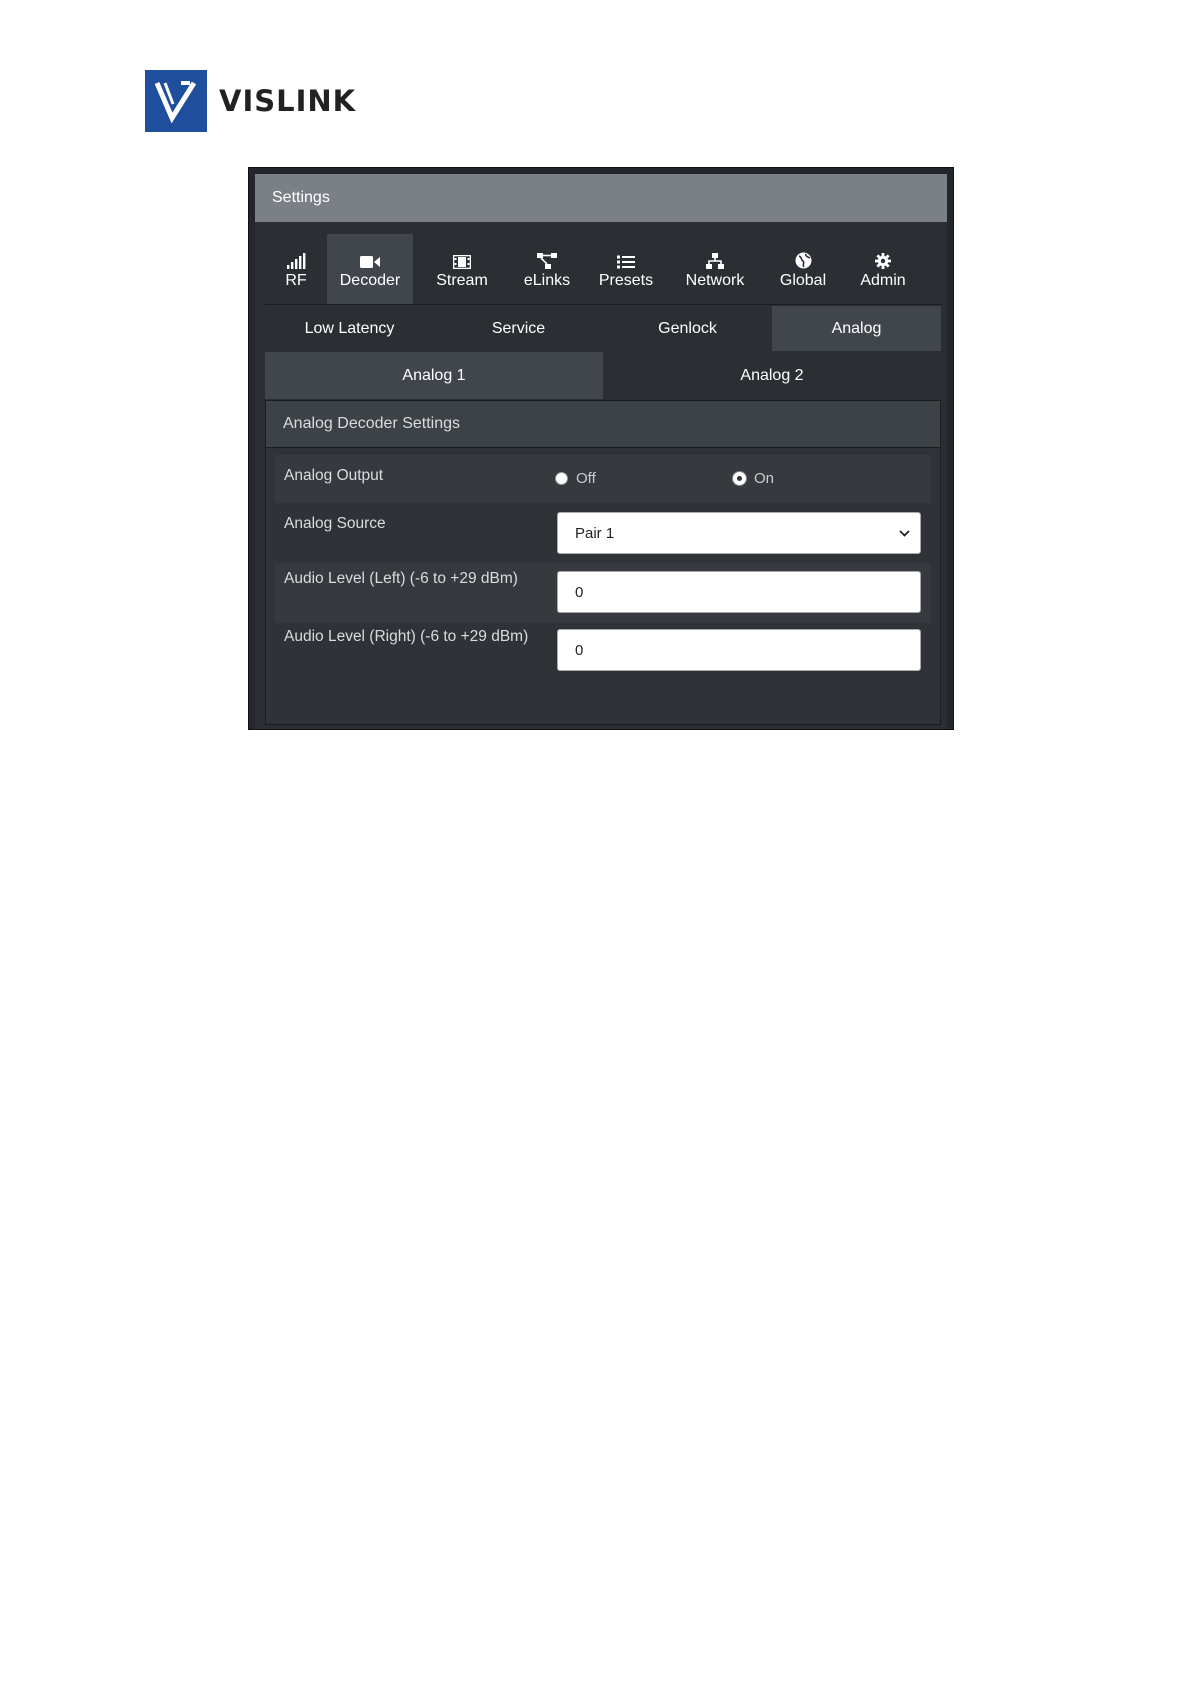 The width and height of the screenshot is (1190, 1684). I want to click on globe-icon, so click(803, 259).